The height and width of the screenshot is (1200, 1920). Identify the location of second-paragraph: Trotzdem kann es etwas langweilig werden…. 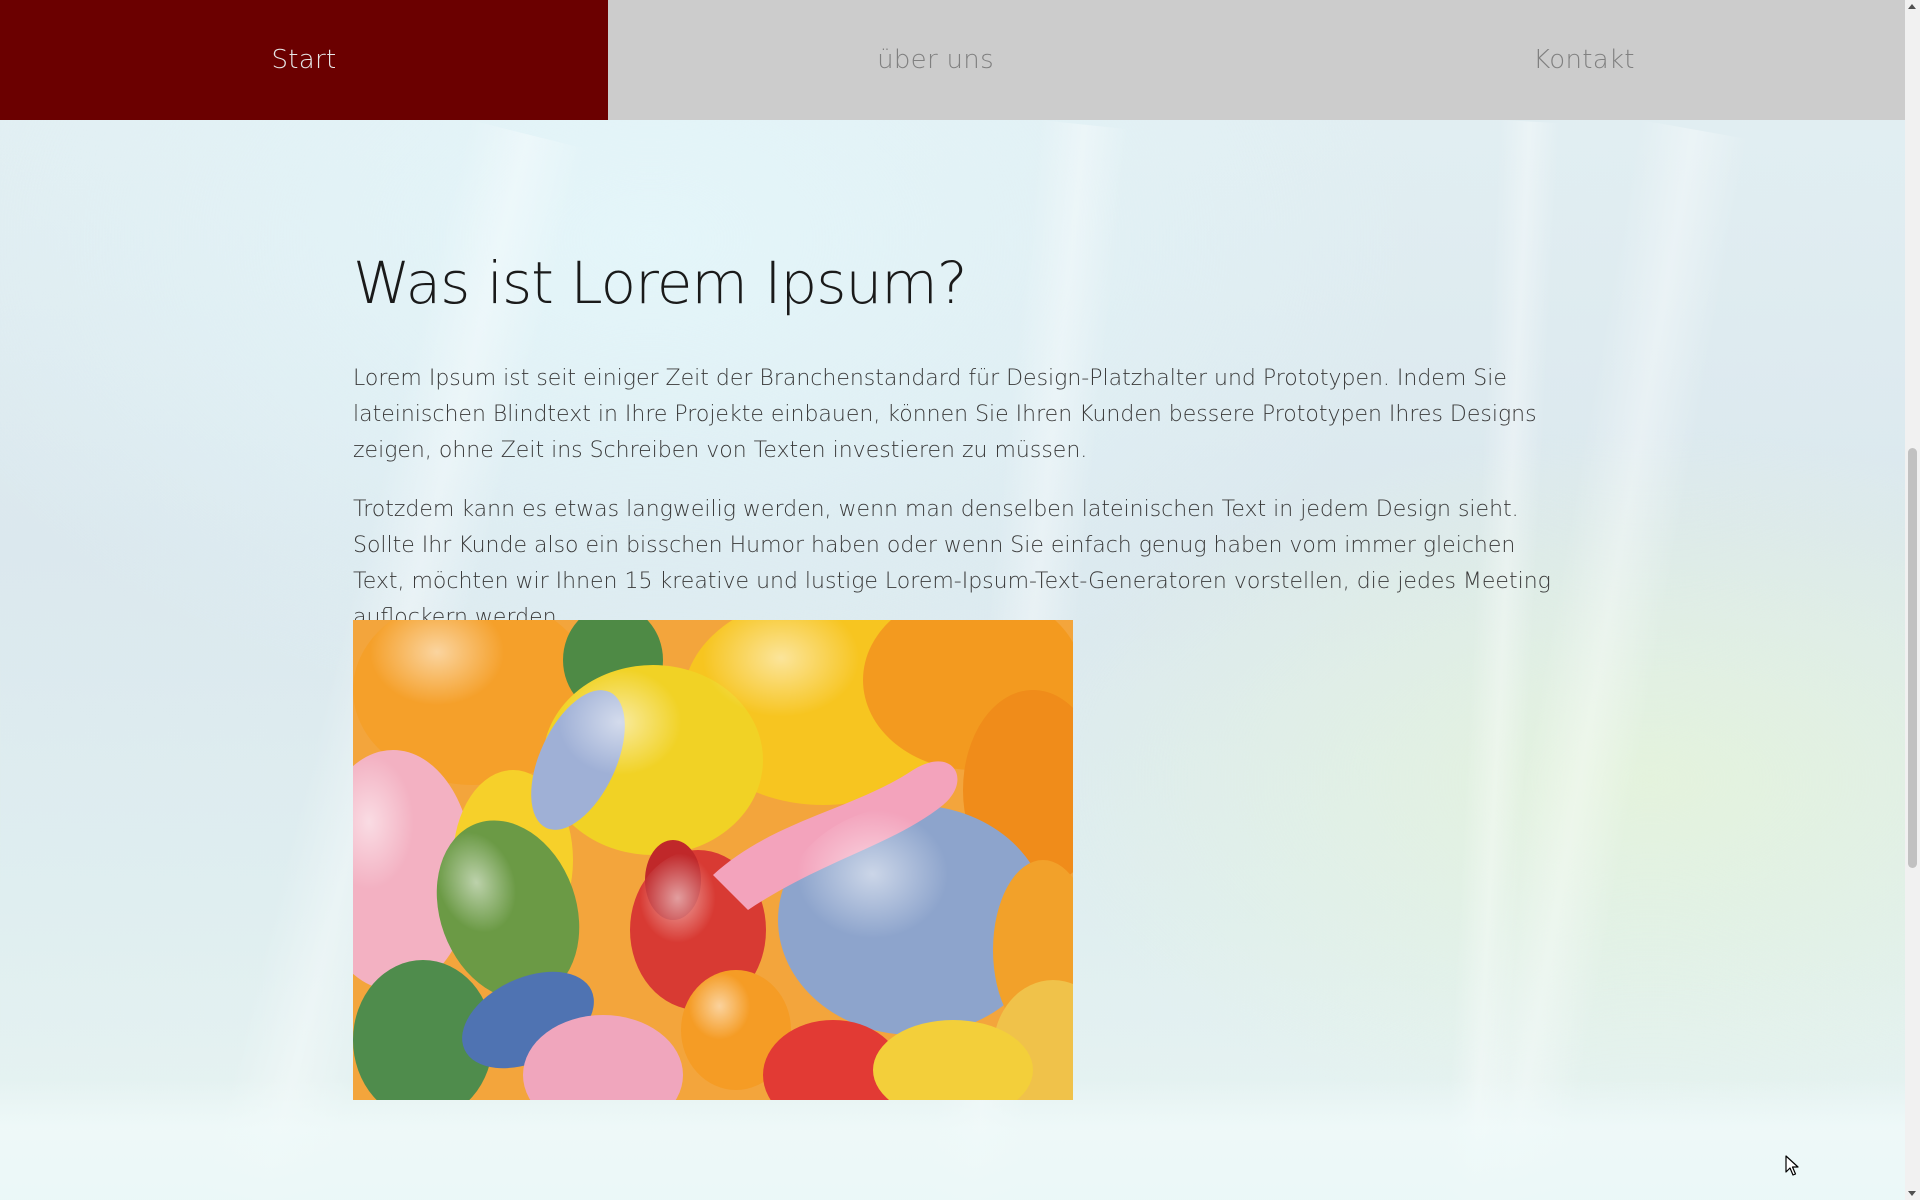
(952, 563).